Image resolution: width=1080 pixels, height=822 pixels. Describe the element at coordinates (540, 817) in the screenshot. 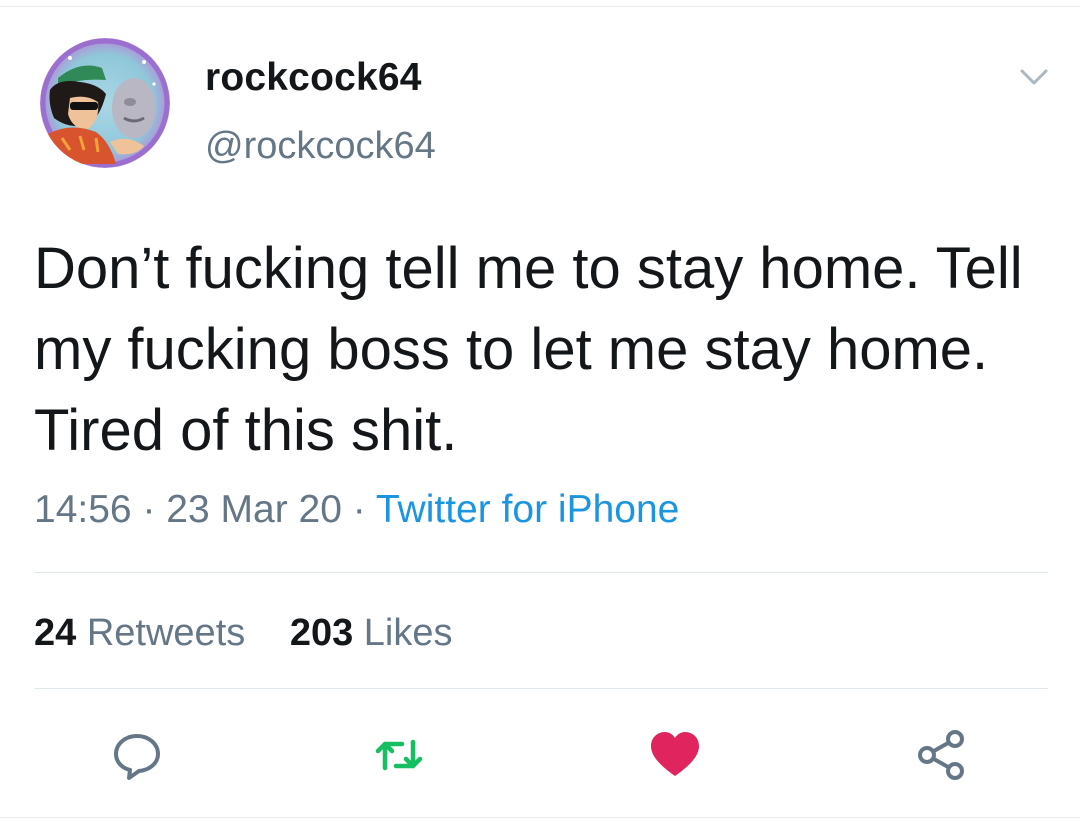

I see `bottom-divider` at that location.